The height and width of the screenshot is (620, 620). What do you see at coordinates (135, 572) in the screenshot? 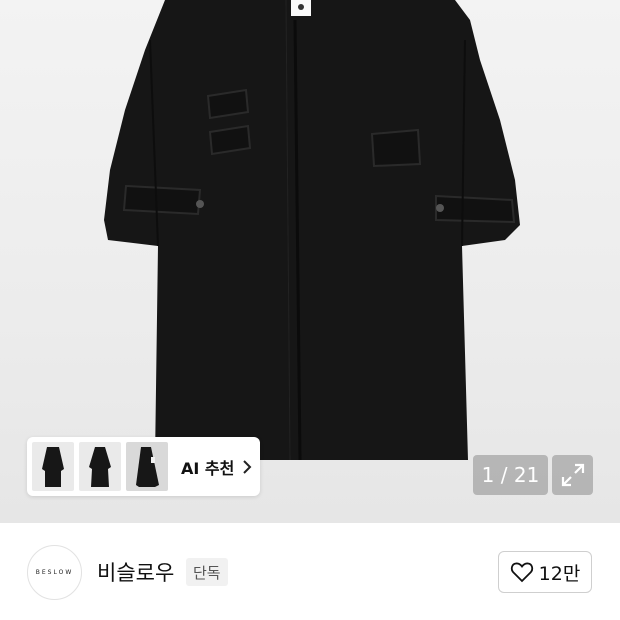
I see `brand-name: 비슬로우` at bounding box center [135, 572].